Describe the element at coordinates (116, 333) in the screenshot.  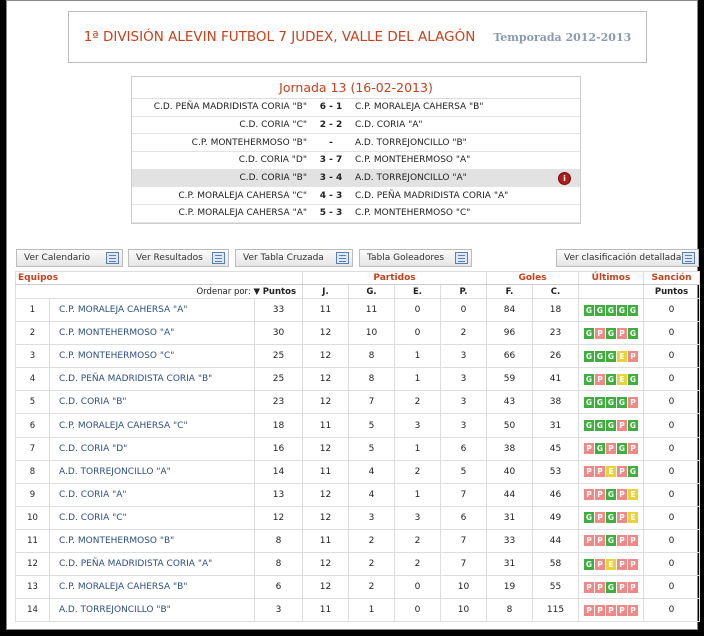
I see `team-link: C.P. MONTEHERMOSO "A"` at that location.